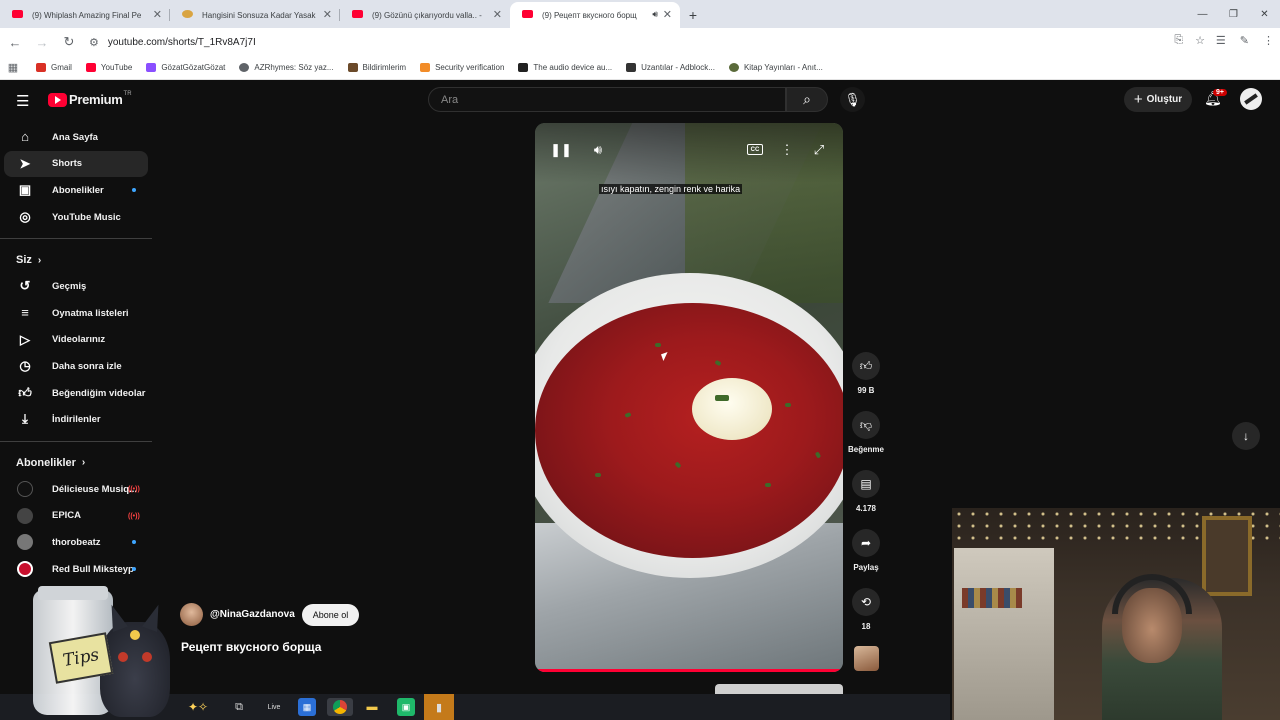  Describe the element at coordinates (425, 15) in the screenshot. I see `browser-tab: (9) Gözünü çıkarıyordu valla.. - ✕` at that location.